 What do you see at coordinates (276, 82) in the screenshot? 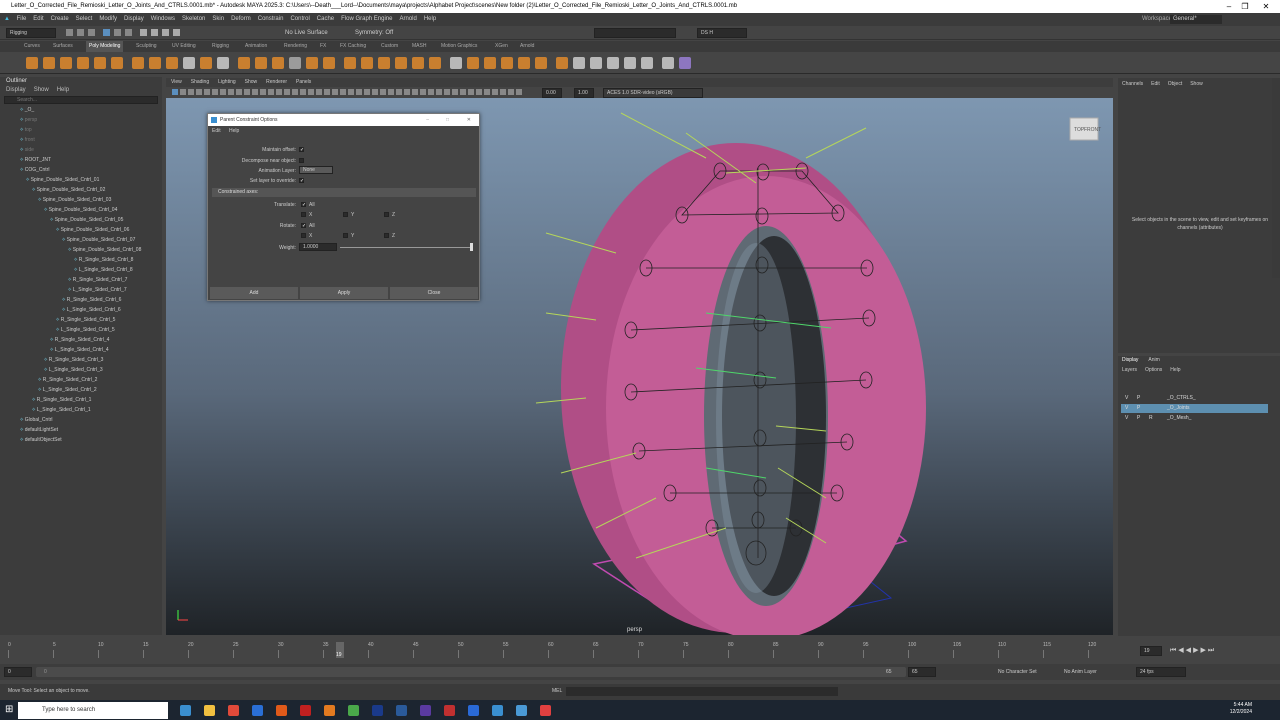
I see `viewport-menu-renderer: Renderer` at bounding box center [276, 82].